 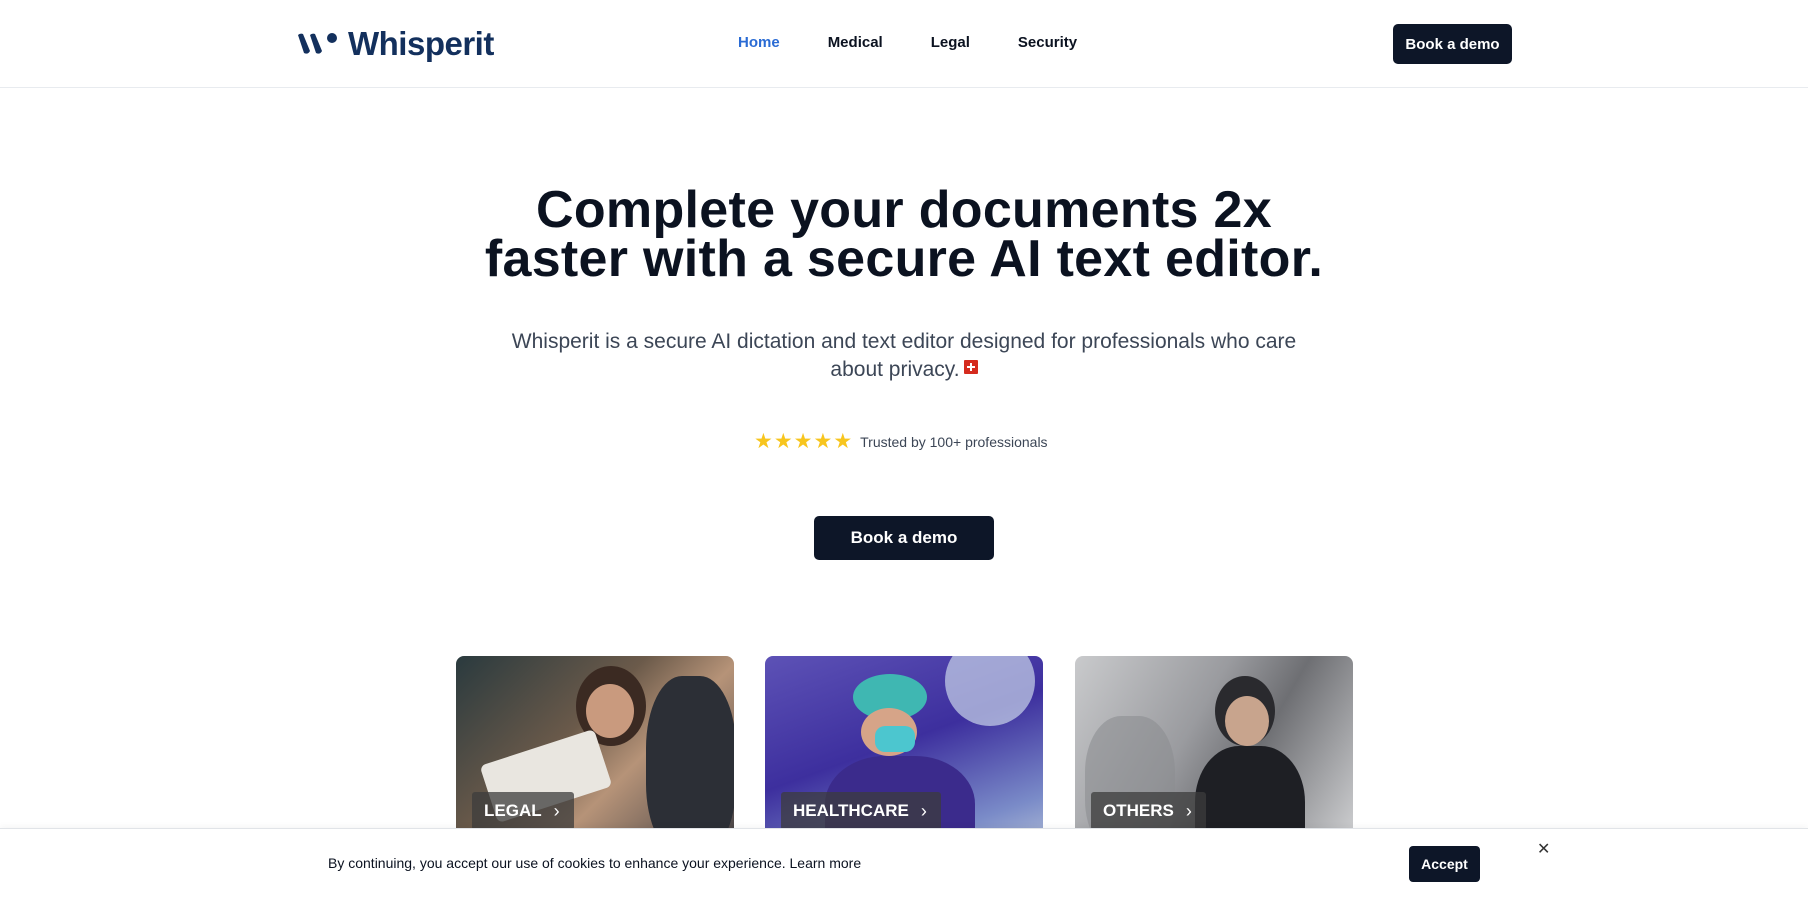 What do you see at coordinates (904, 259) in the screenshot?
I see `hero-title-line2: faster with a secure AI text editor.` at bounding box center [904, 259].